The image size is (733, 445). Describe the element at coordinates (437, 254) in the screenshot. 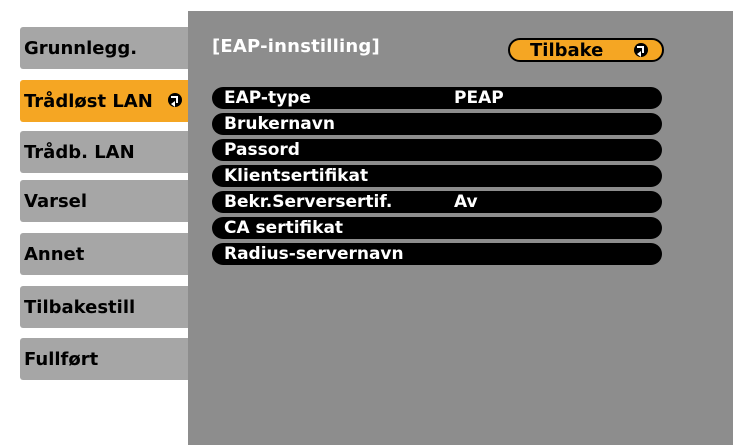

I see `setting-row-radius-servernavn: Radius-servernavn` at that location.